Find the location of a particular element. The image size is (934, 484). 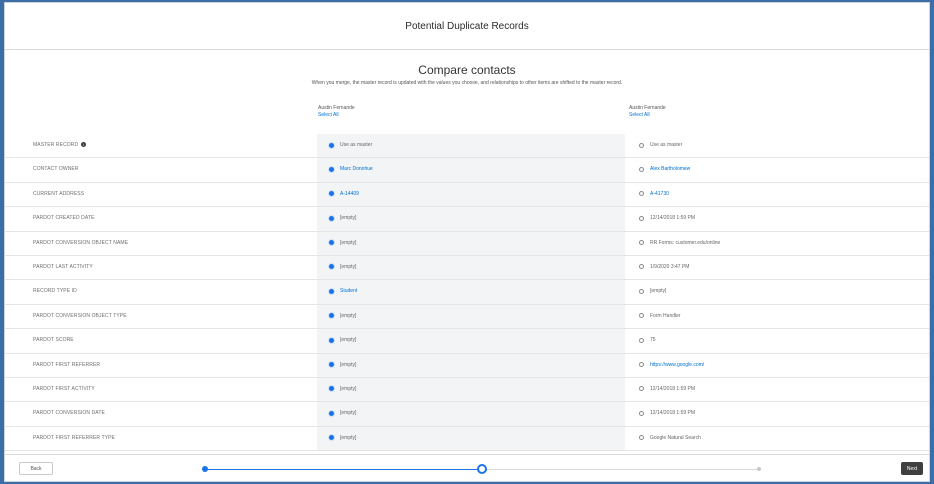

field-label: Pardot First Referrer Type is located at coordinates (74, 438).